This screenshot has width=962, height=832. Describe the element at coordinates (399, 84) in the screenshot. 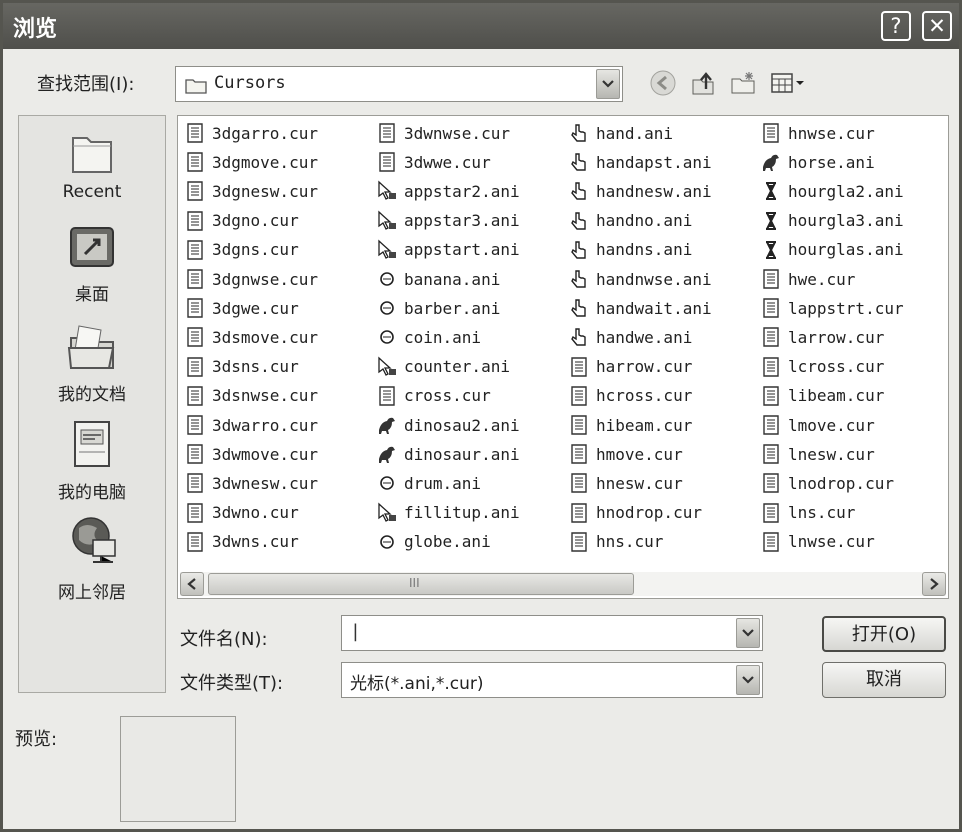

I see `look-in-combo: Cursors` at that location.